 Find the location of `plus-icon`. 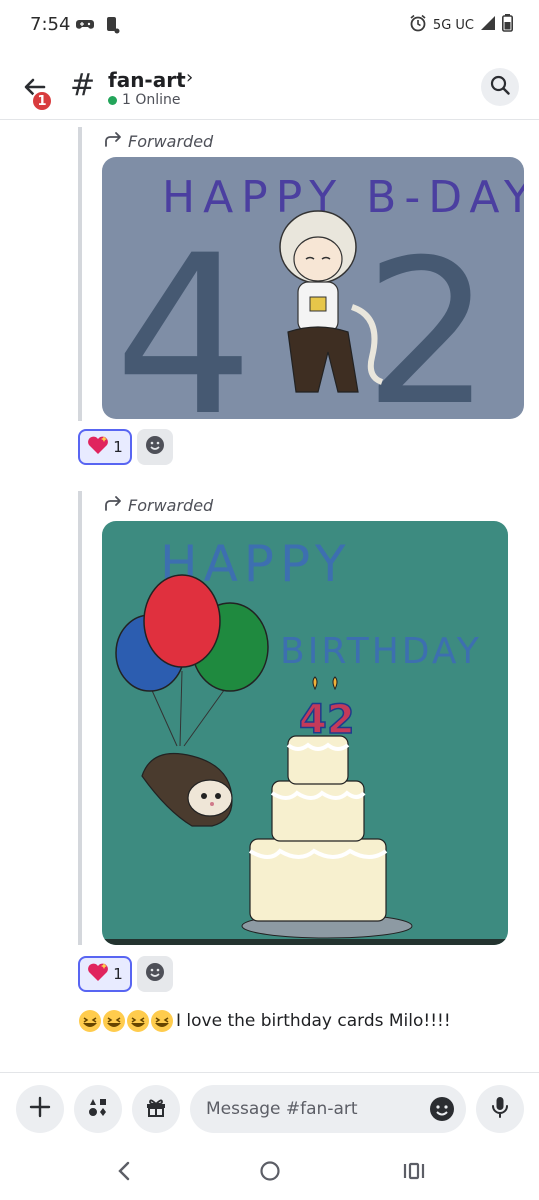

plus-icon is located at coordinates (40, 1109).